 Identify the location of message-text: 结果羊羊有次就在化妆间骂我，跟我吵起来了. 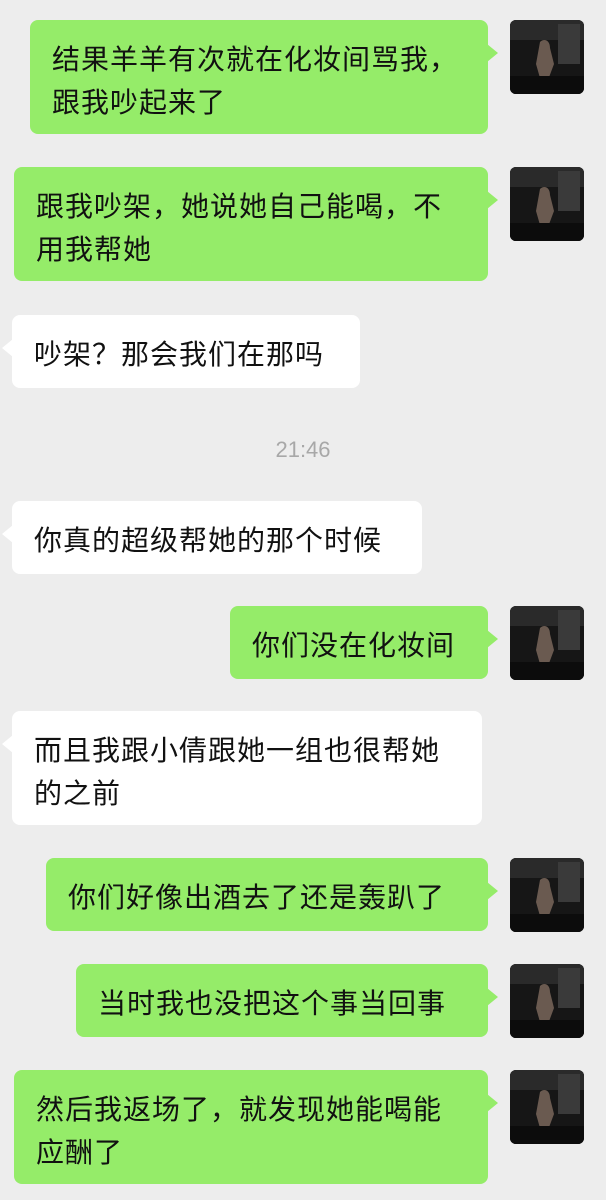
(255, 81).